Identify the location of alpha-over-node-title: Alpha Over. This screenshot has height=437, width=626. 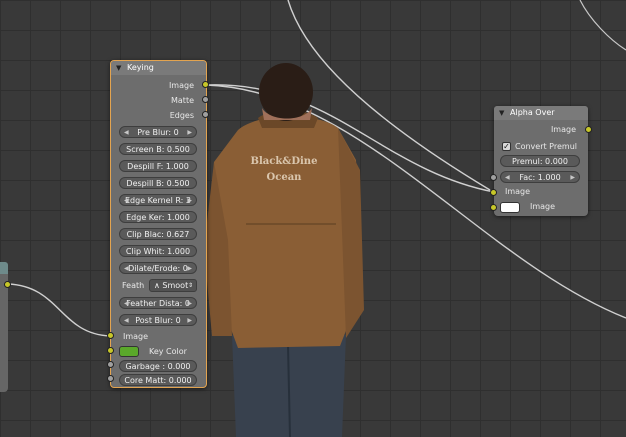
(532, 112).